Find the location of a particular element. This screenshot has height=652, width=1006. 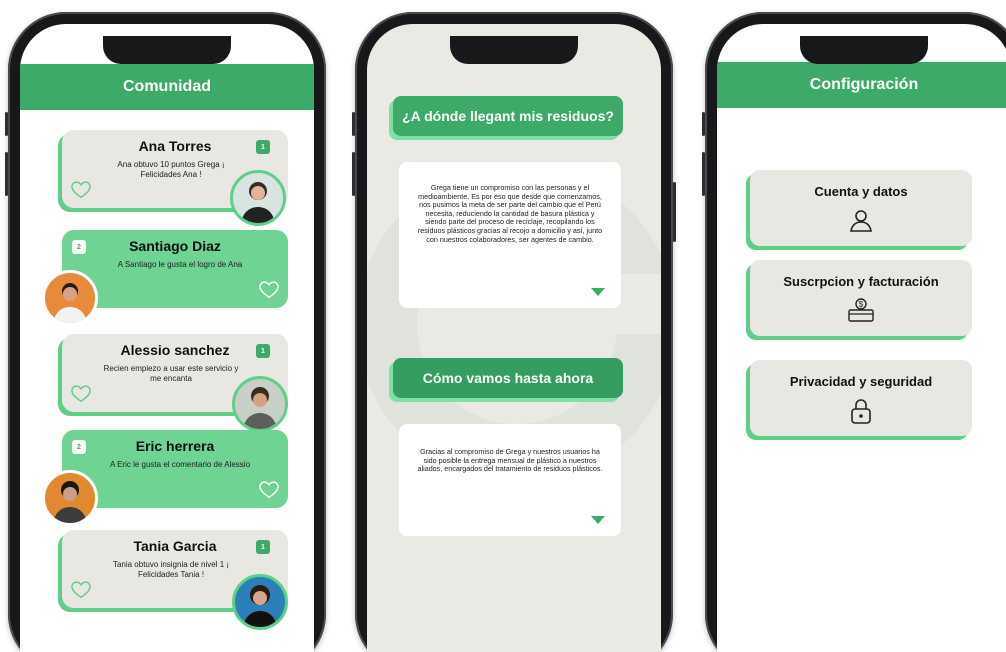

question-title: ¿A dónde llegant mis residuos? is located at coordinates (508, 116).